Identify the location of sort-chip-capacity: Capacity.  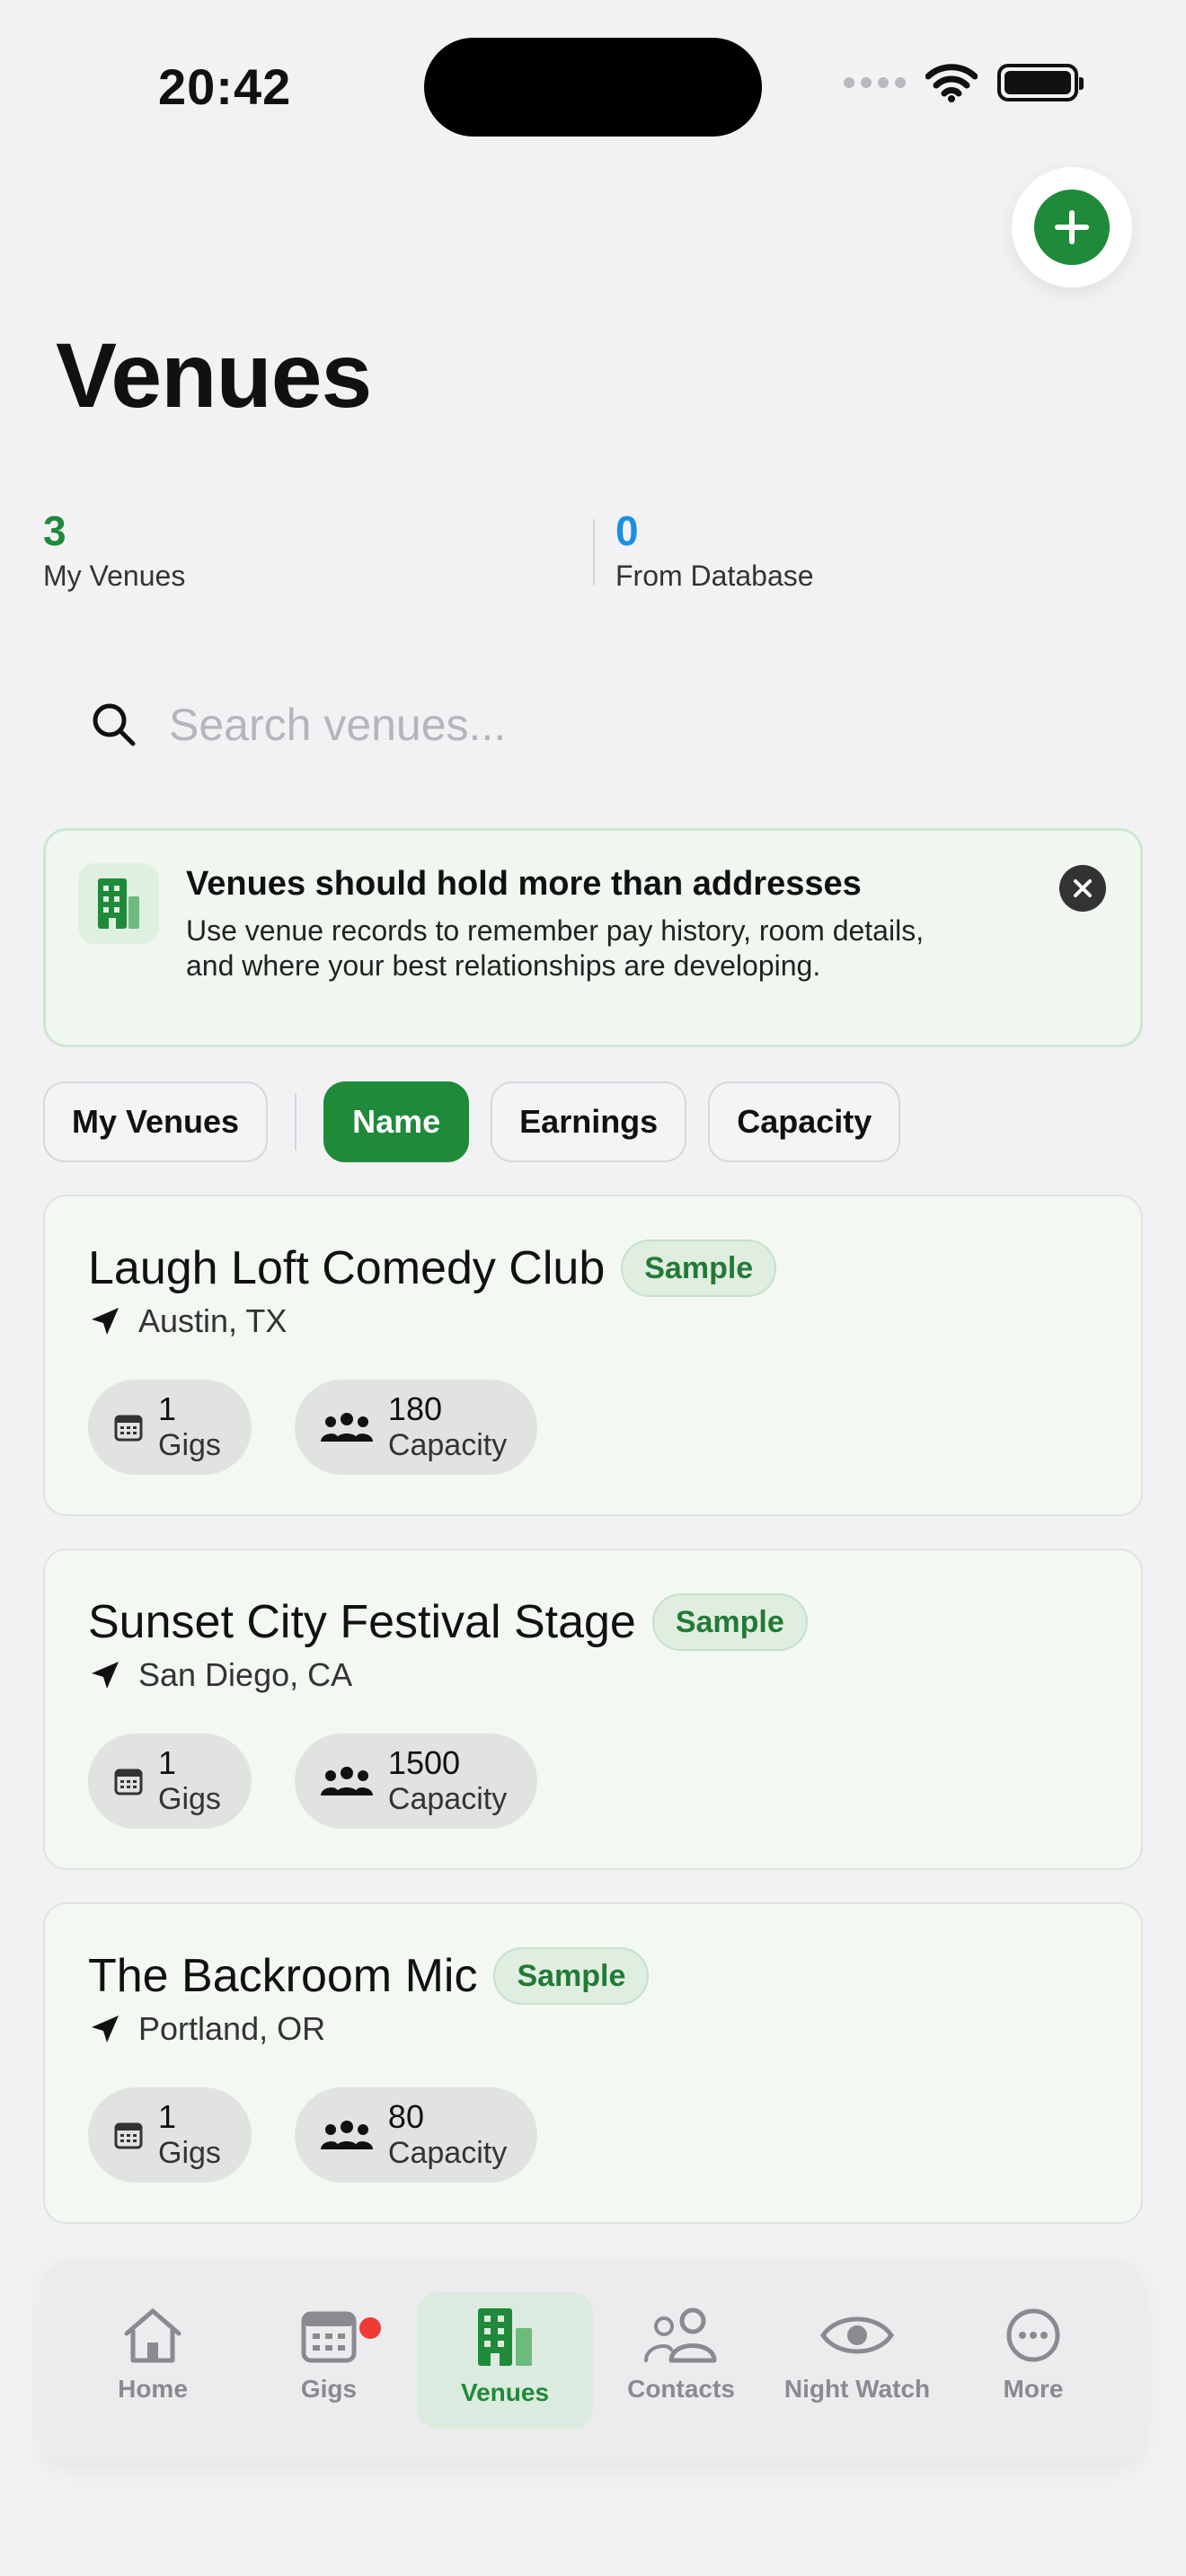
(804, 1121).